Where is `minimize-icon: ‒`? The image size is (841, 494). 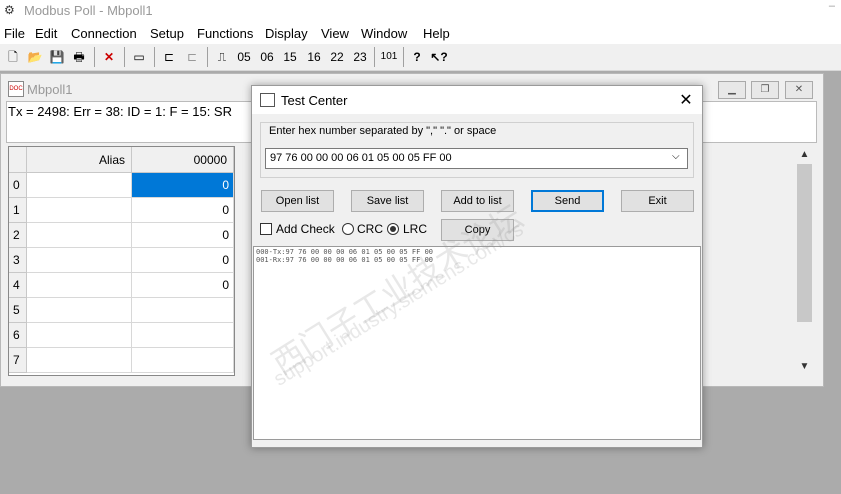 minimize-icon: ‒ is located at coordinates (832, 6).